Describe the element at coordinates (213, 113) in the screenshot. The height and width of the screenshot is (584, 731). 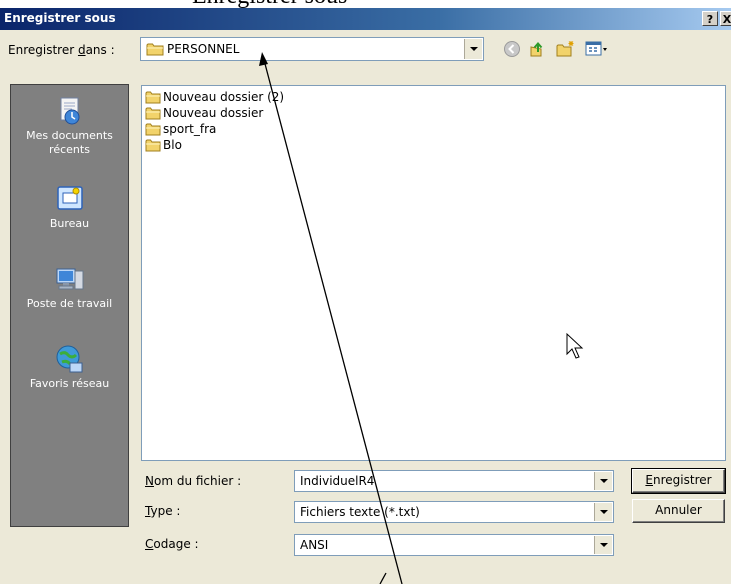
I see `file-name: Nouveau dossier` at that location.